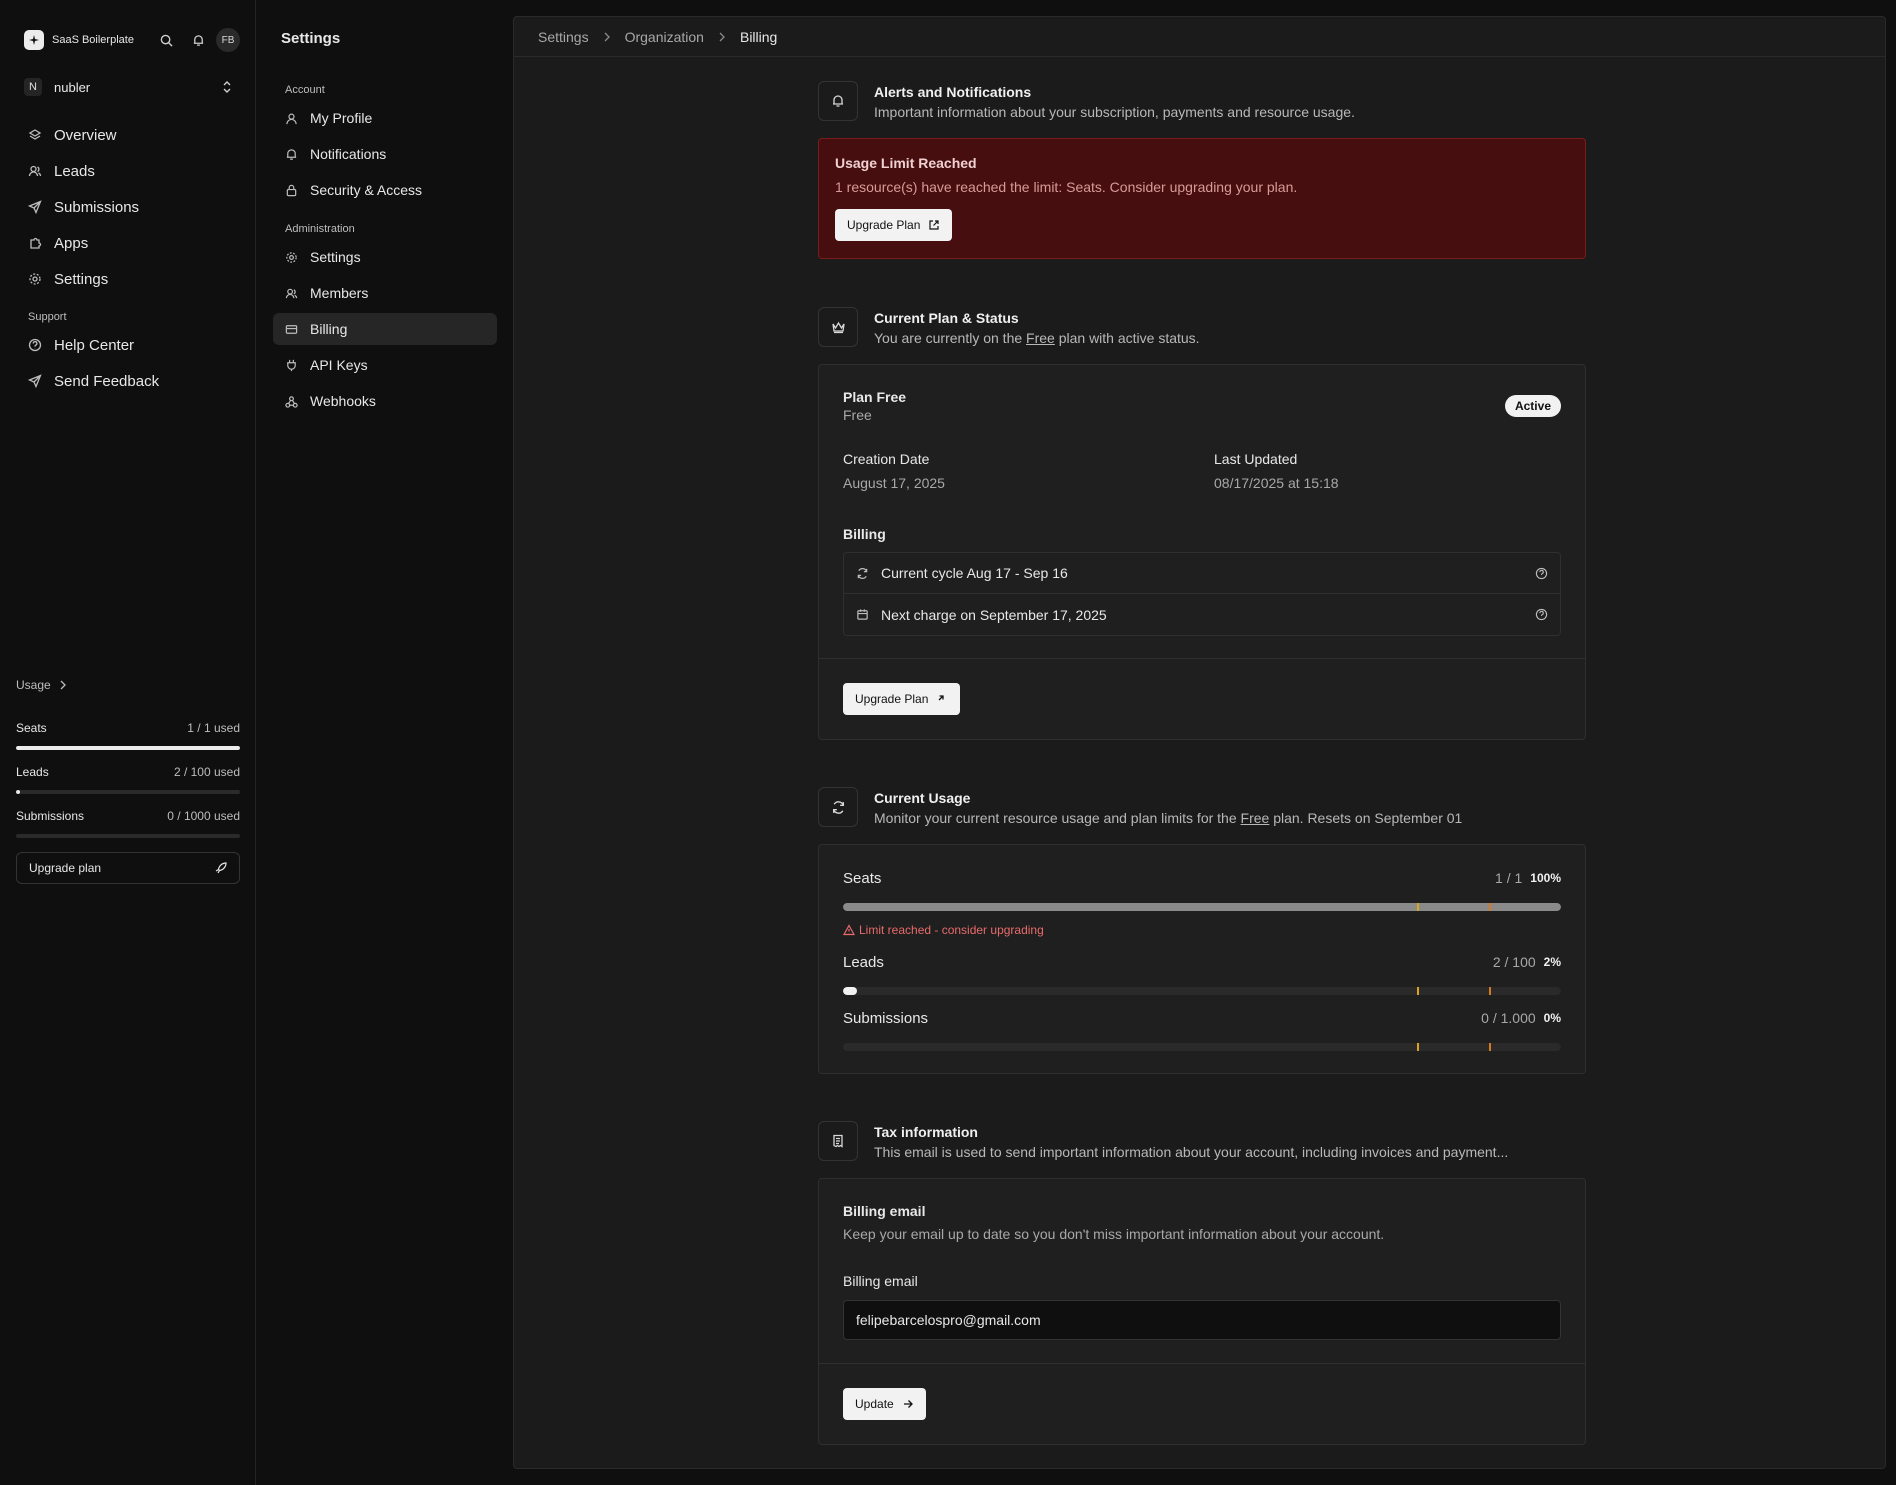 This screenshot has height=1485, width=1896. Describe the element at coordinates (311, 38) in the screenshot. I see `settings-title: Settings` at that location.